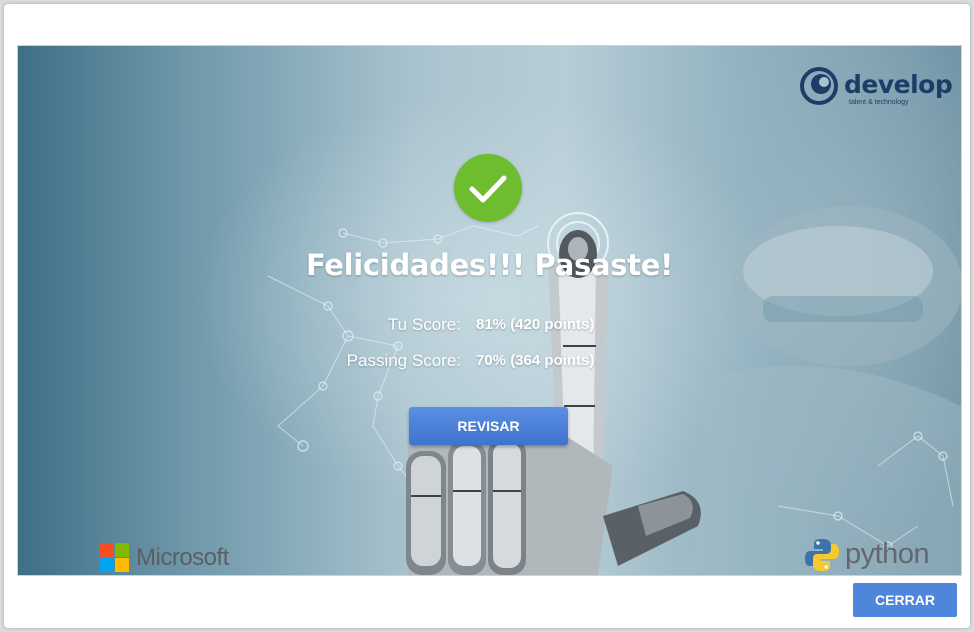 The image size is (974, 632). I want to click on python-snake-icon, so click(822, 555).